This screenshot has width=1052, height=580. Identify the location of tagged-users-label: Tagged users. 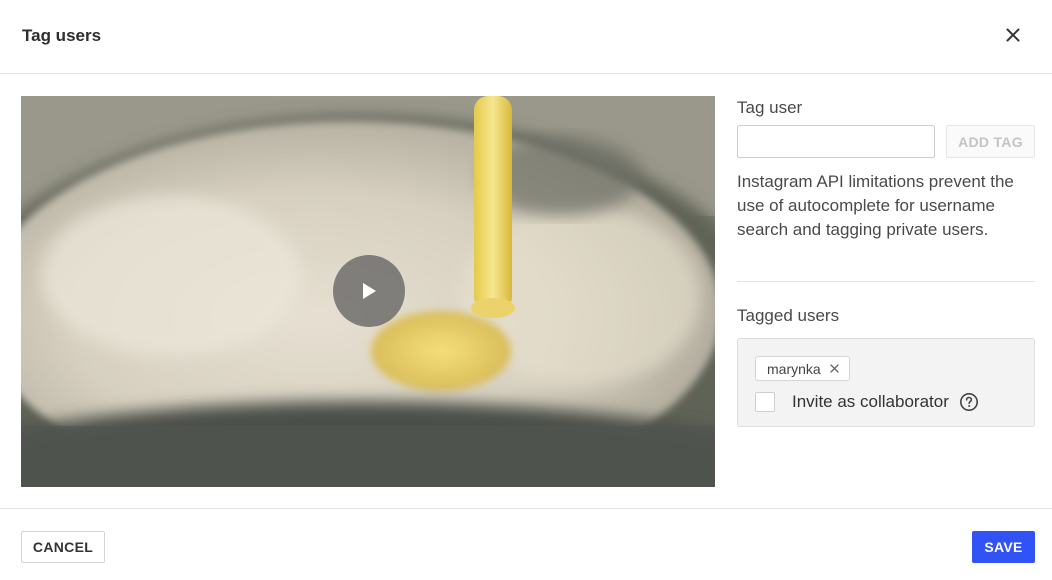
(788, 315).